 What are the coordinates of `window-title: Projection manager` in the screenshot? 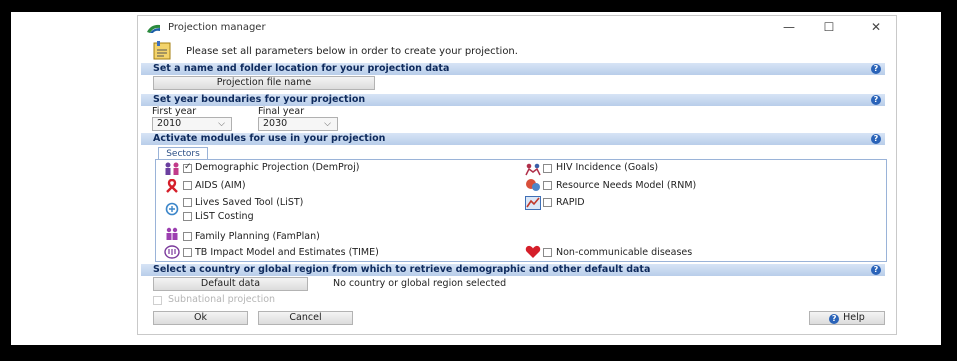 It's located at (217, 27).